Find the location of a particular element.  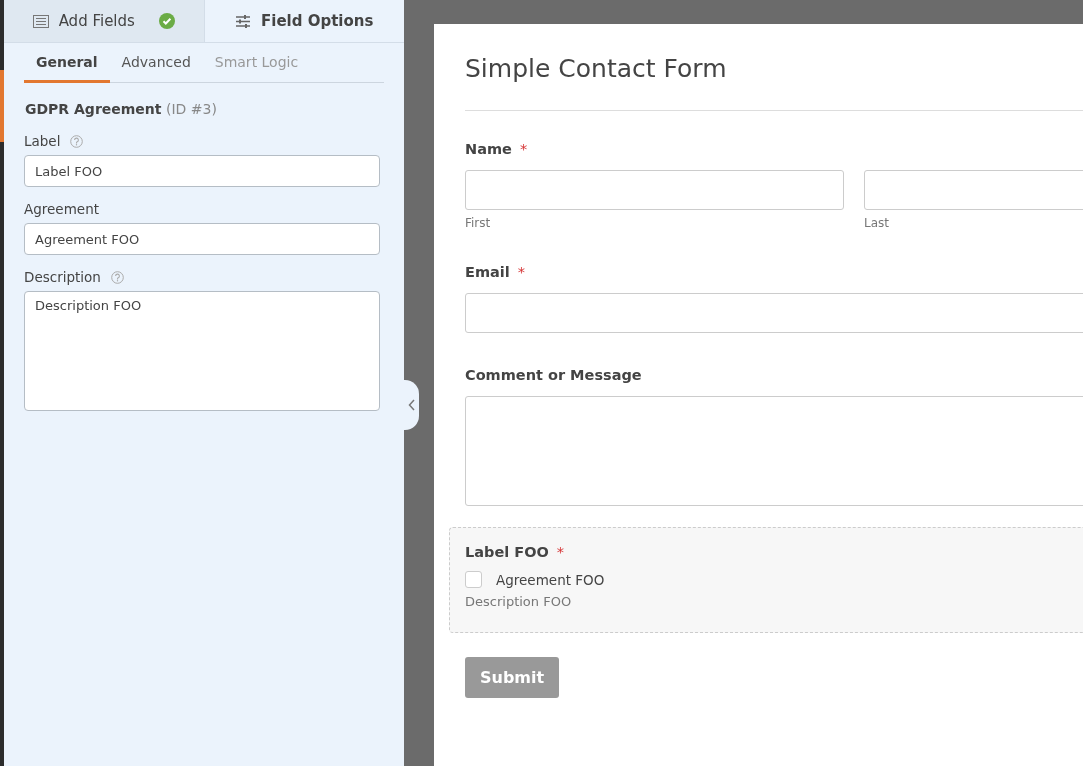

checkbox is located at coordinates (473, 579).